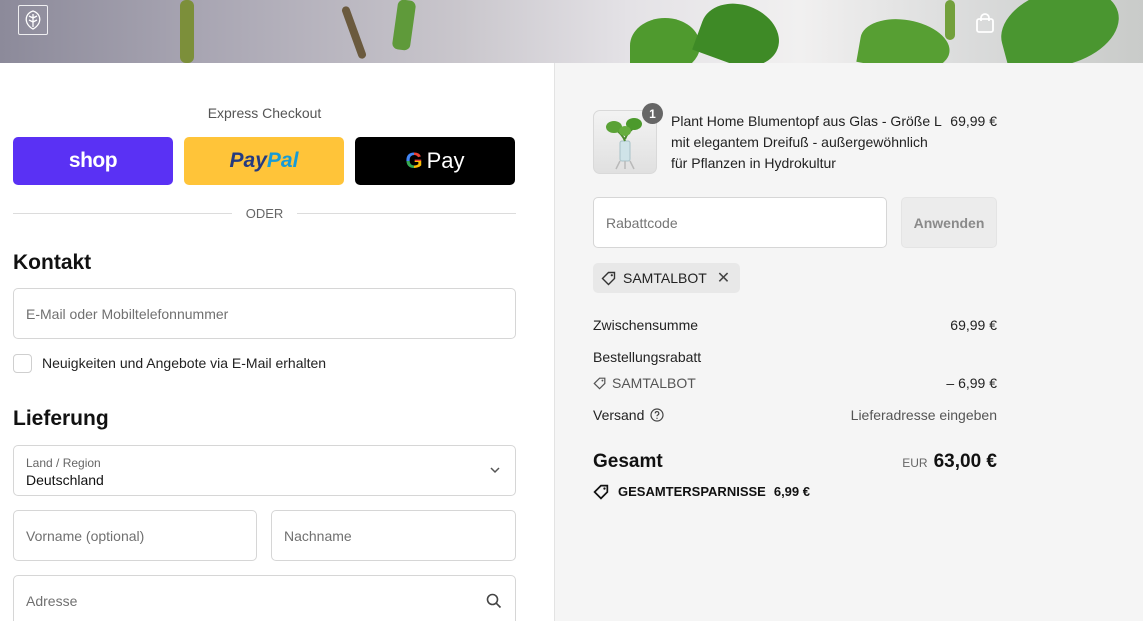  Describe the element at coordinates (985, 23) in the screenshot. I see `shopping-bag-icon` at that location.